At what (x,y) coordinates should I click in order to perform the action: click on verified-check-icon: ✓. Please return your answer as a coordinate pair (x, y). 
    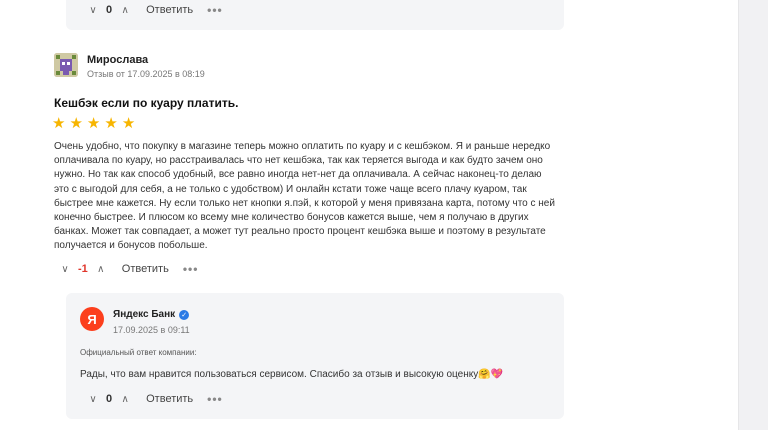
    Looking at the image, I should click on (184, 314).